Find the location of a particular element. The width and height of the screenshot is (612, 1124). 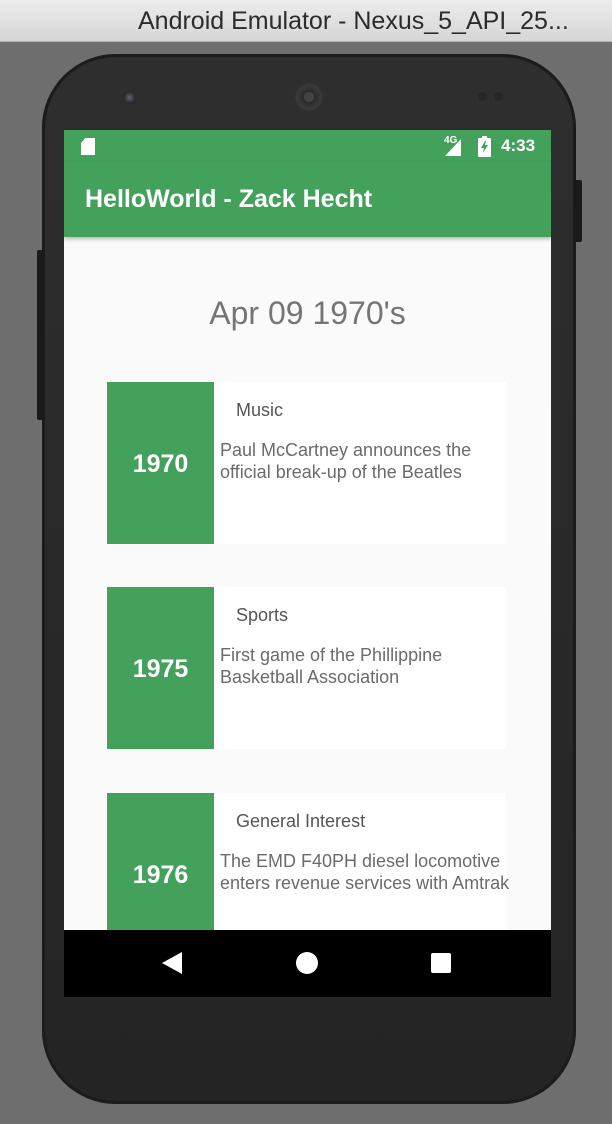

status-clock: 4:33 is located at coordinates (518, 145).